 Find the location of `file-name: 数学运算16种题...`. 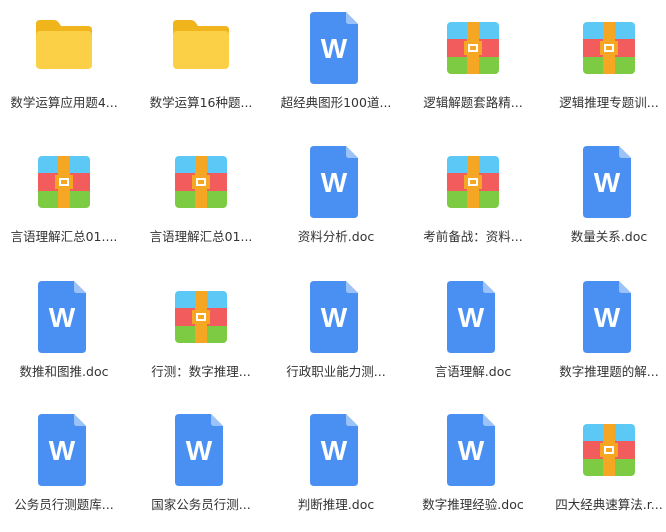

file-name: 数学运算16种题... is located at coordinates (201, 102).